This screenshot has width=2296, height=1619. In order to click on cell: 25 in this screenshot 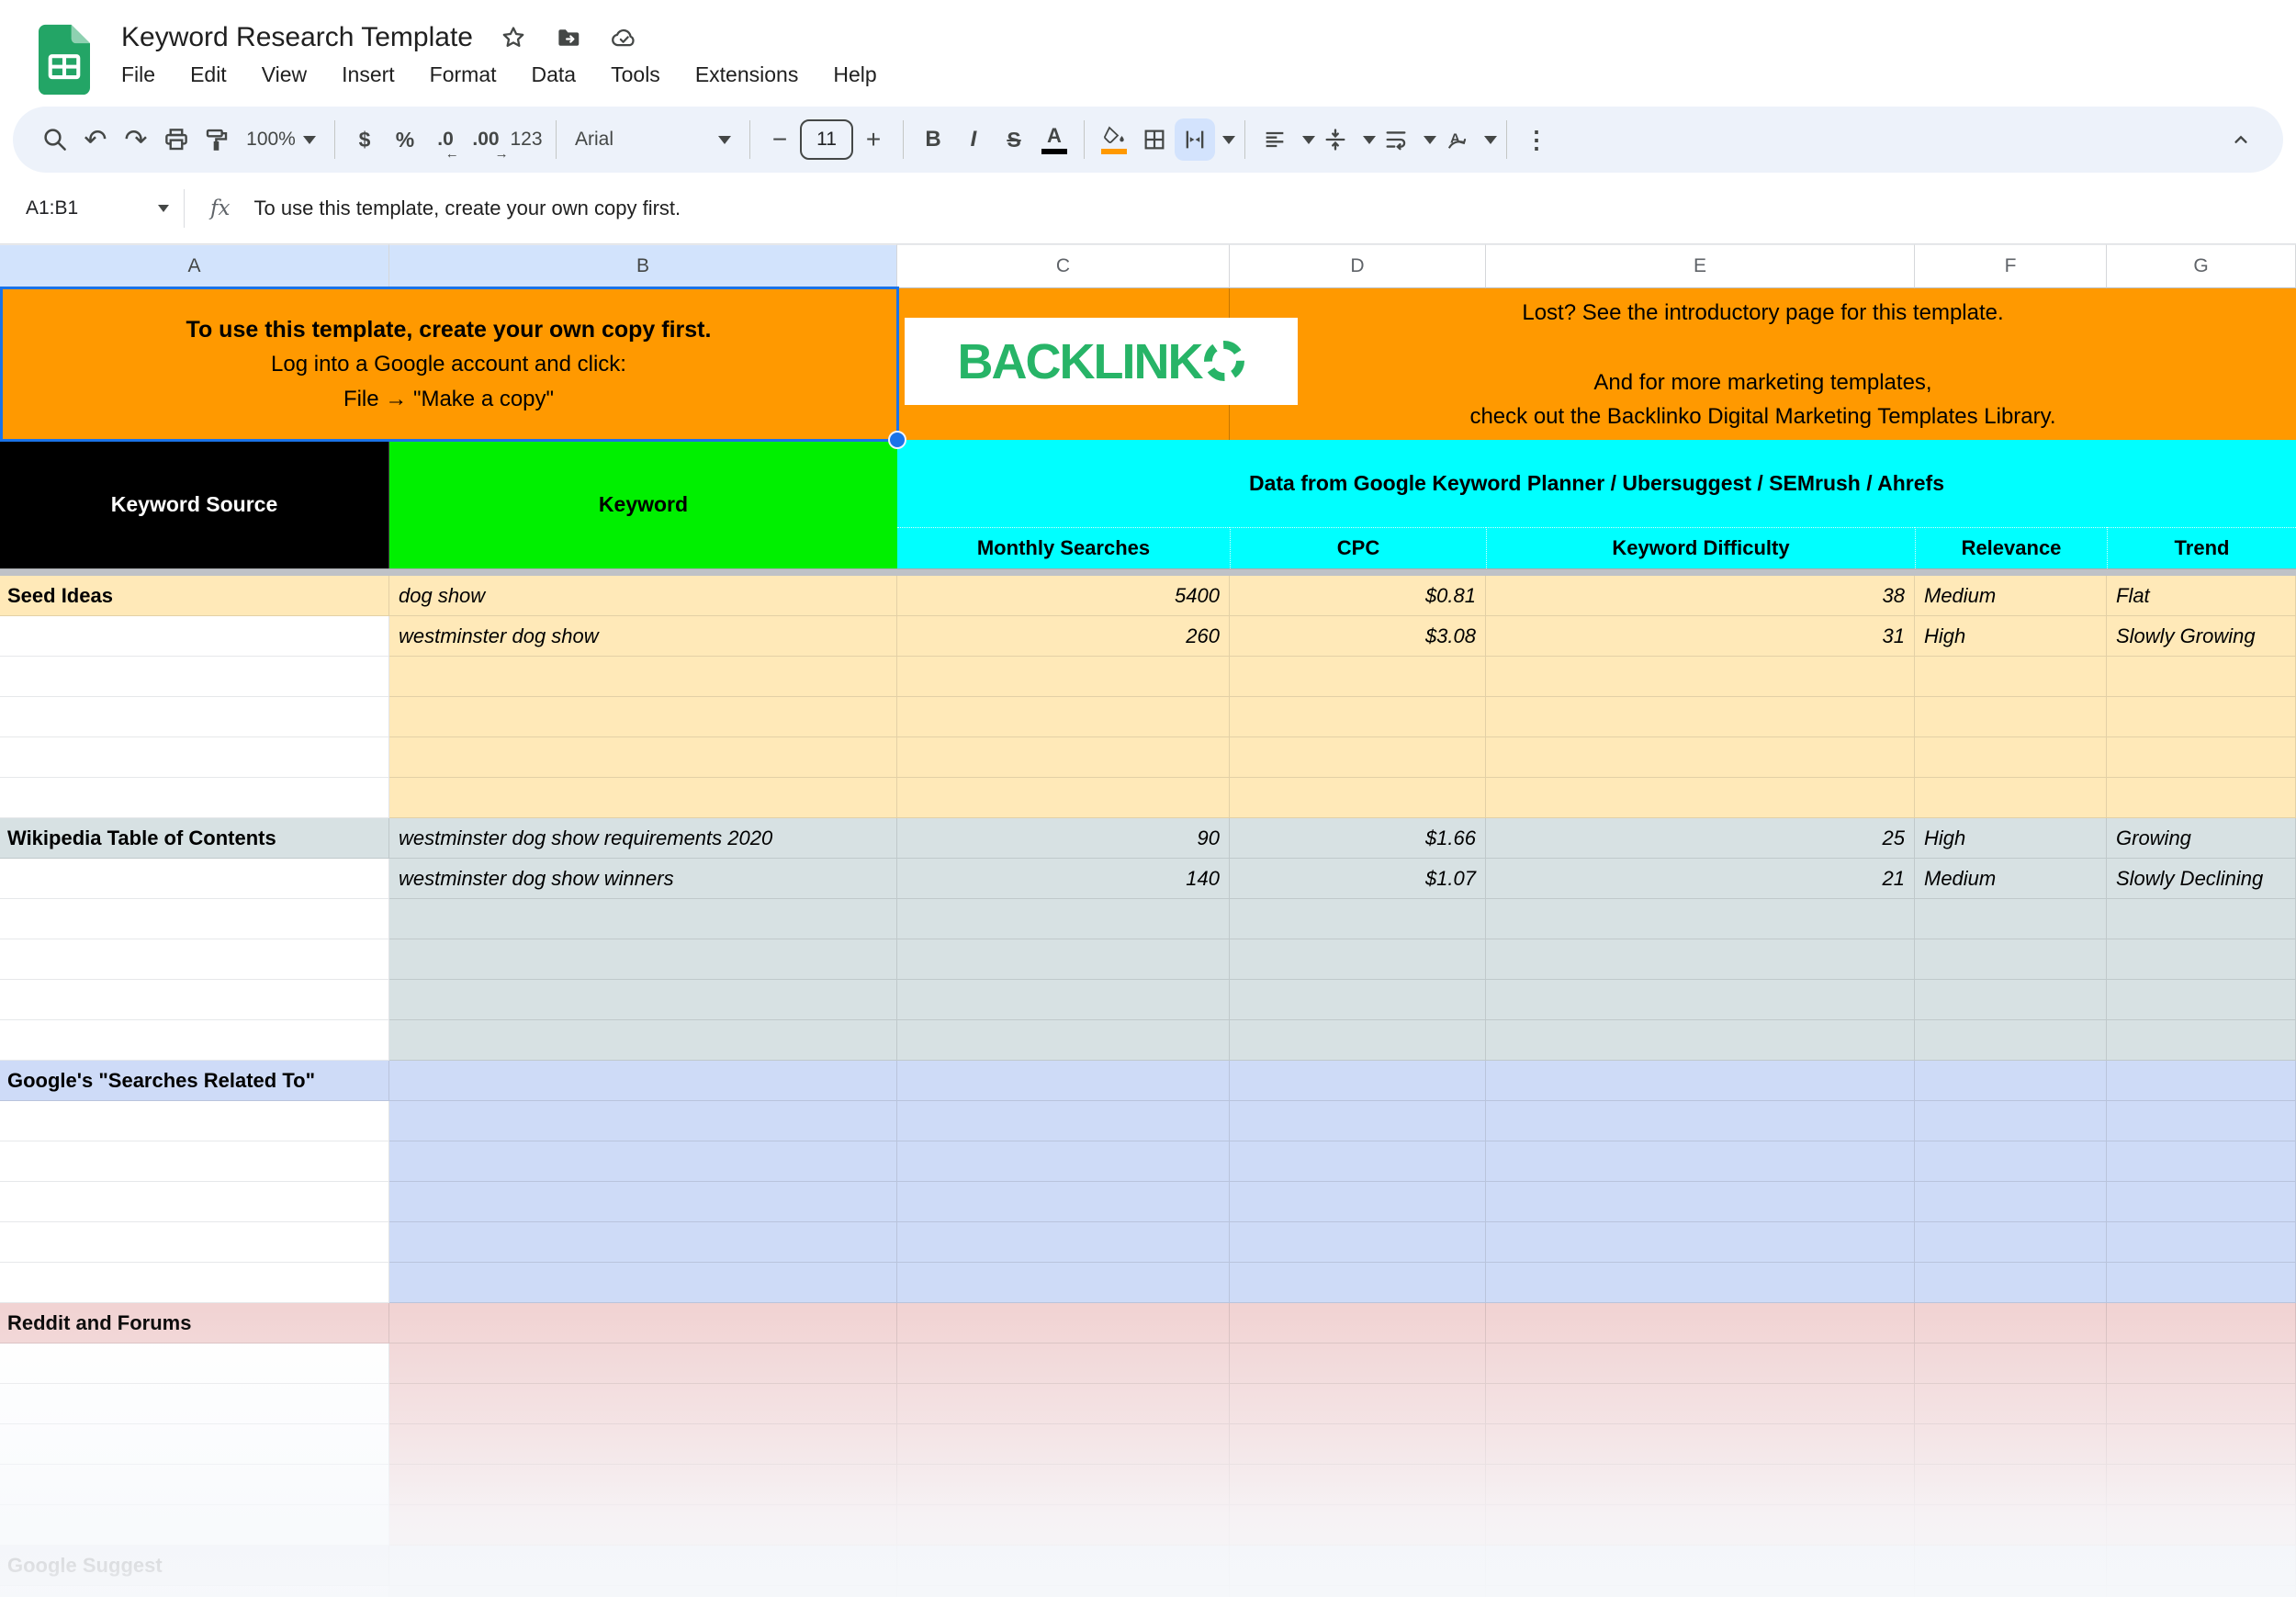, I will do `click(1700, 838)`.